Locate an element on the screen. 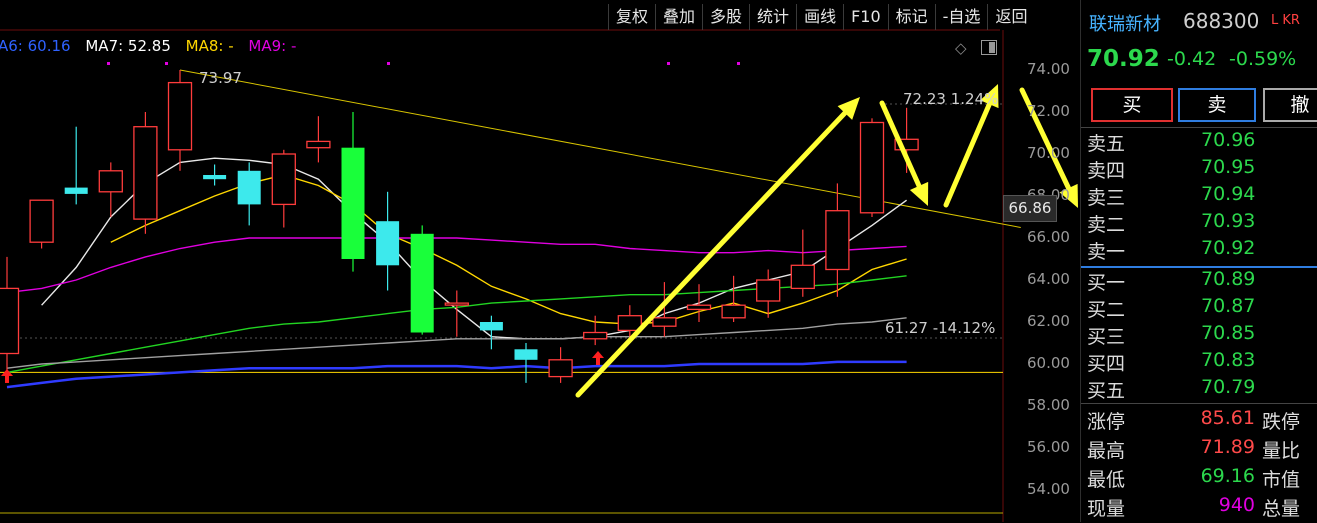 The image size is (1317, 523). toolbar-back-button: 返回 is located at coordinates (1010, 17).